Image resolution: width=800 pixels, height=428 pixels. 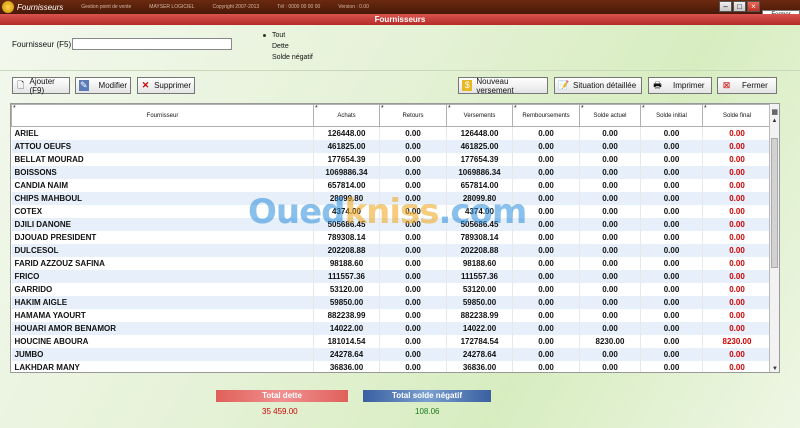 I want to click on radio-tout: Tout, so click(x=287, y=35).